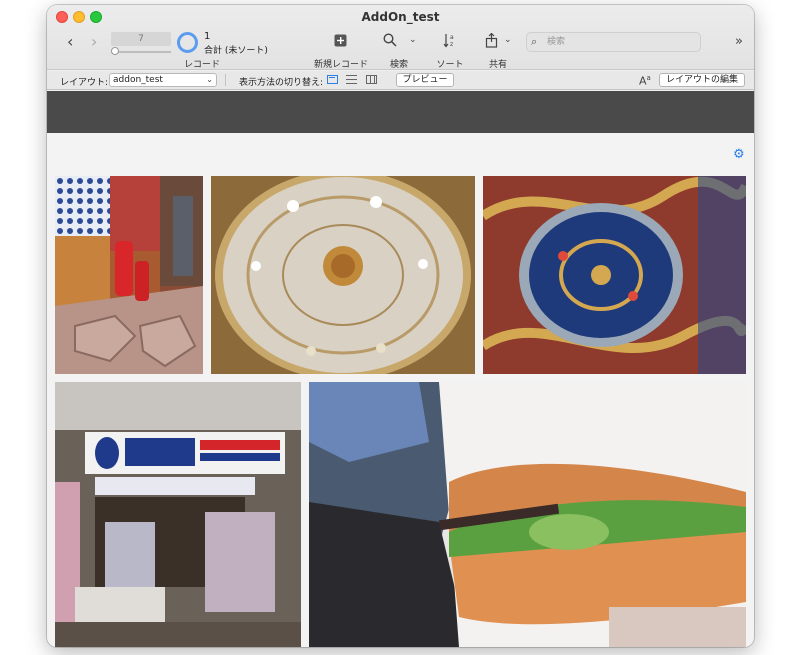  Describe the element at coordinates (332, 79) in the screenshot. I see `form-view-icon` at that location.